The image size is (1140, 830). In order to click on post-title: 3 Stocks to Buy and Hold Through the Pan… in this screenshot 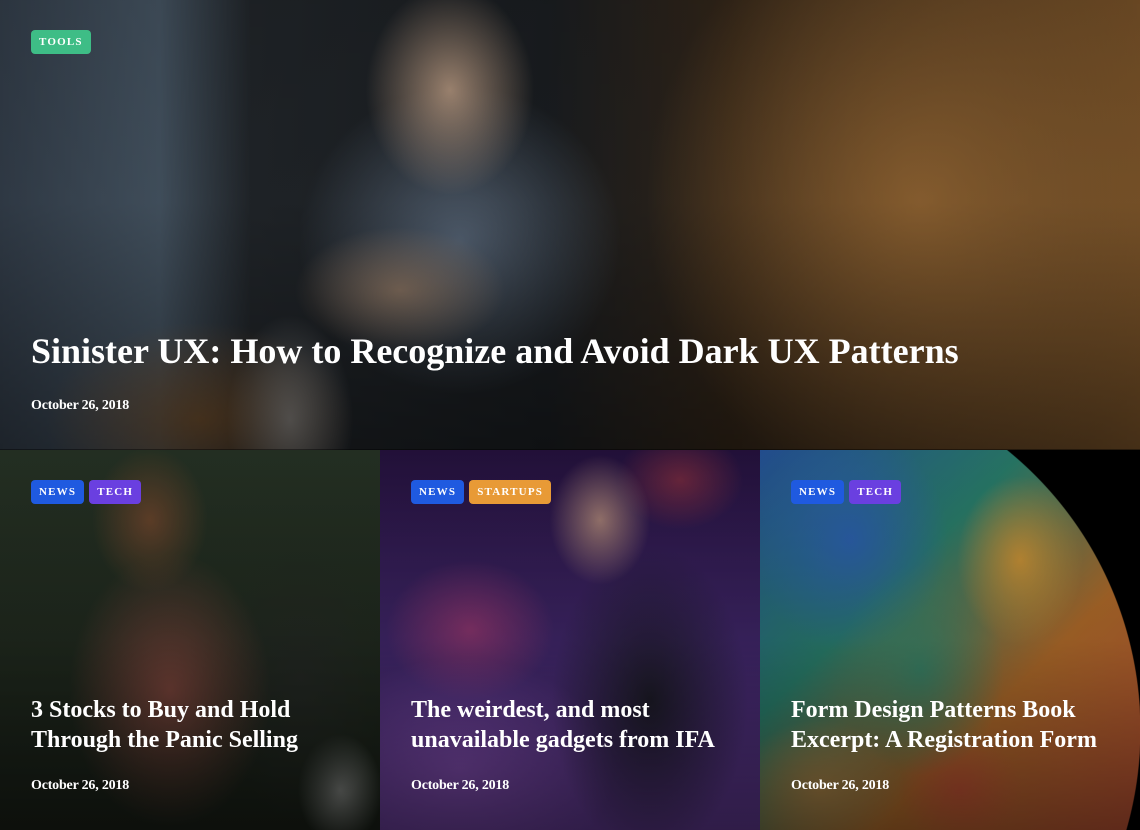, I will do `click(190, 725)`.